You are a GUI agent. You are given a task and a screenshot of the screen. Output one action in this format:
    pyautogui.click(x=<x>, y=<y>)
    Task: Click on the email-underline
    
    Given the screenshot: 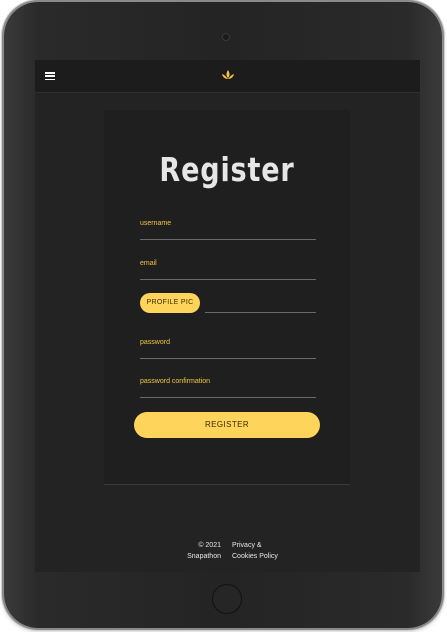 What is the action you would take?
    pyautogui.click(x=228, y=279)
    